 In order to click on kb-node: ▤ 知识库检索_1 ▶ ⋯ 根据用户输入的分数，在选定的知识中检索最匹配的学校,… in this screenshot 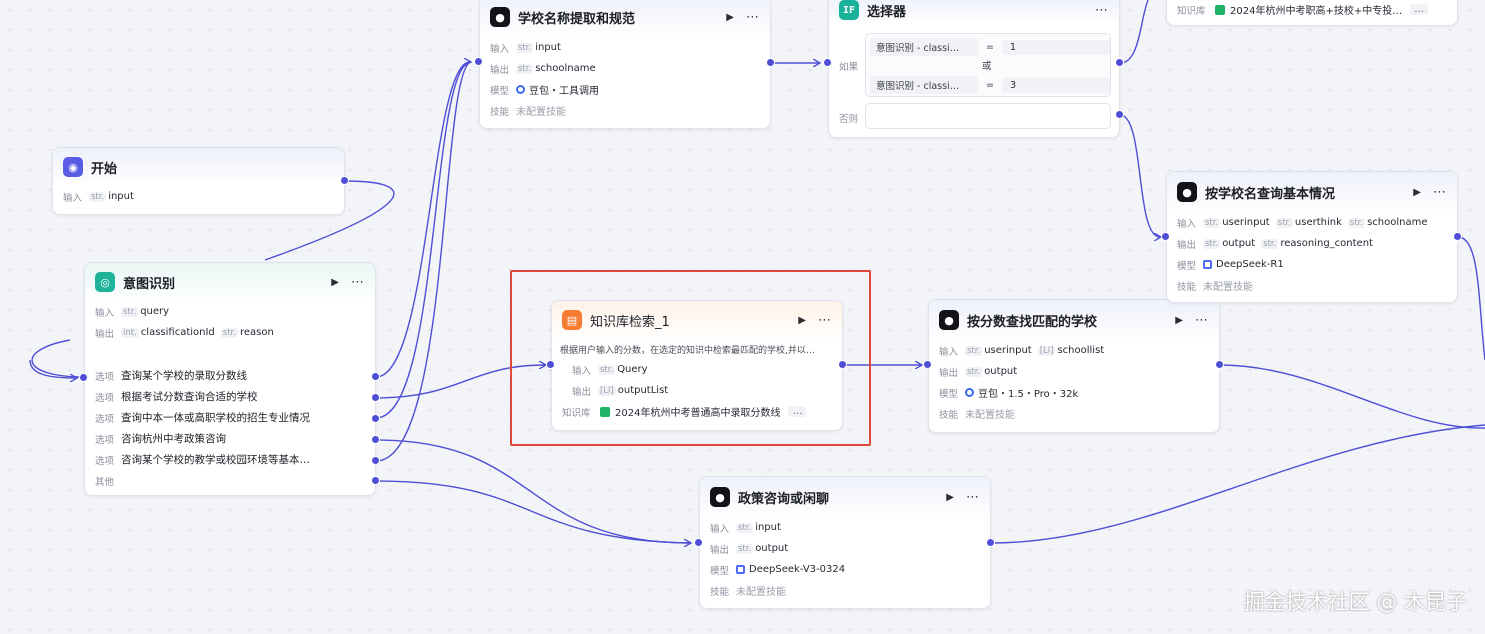, I will do `click(697, 365)`.